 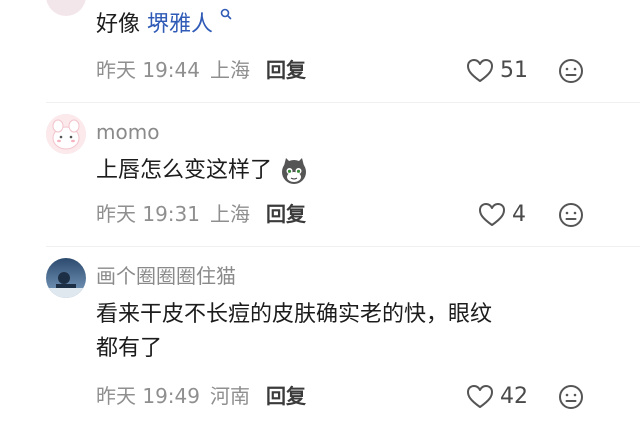 What do you see at coordinates (519, 214) in the screenshot?
I see `like-count: 4` at bounding box center [519, 214].